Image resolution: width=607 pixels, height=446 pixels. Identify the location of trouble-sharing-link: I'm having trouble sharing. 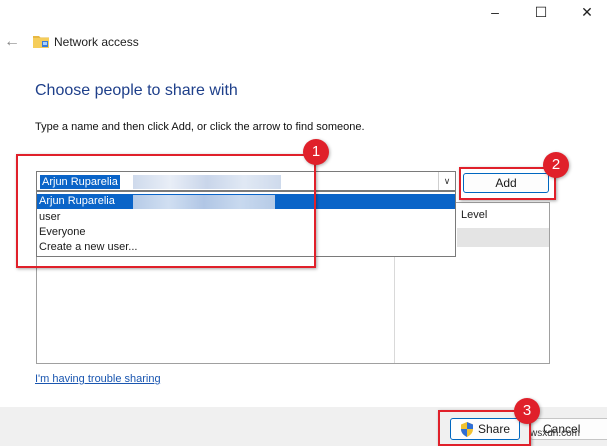
(98, 379).